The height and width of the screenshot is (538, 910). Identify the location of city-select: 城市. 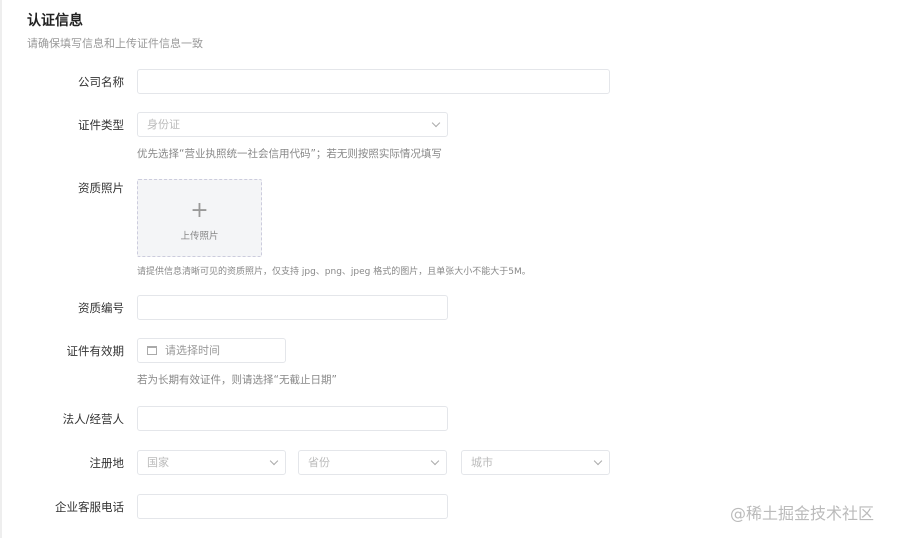
(535, 462).